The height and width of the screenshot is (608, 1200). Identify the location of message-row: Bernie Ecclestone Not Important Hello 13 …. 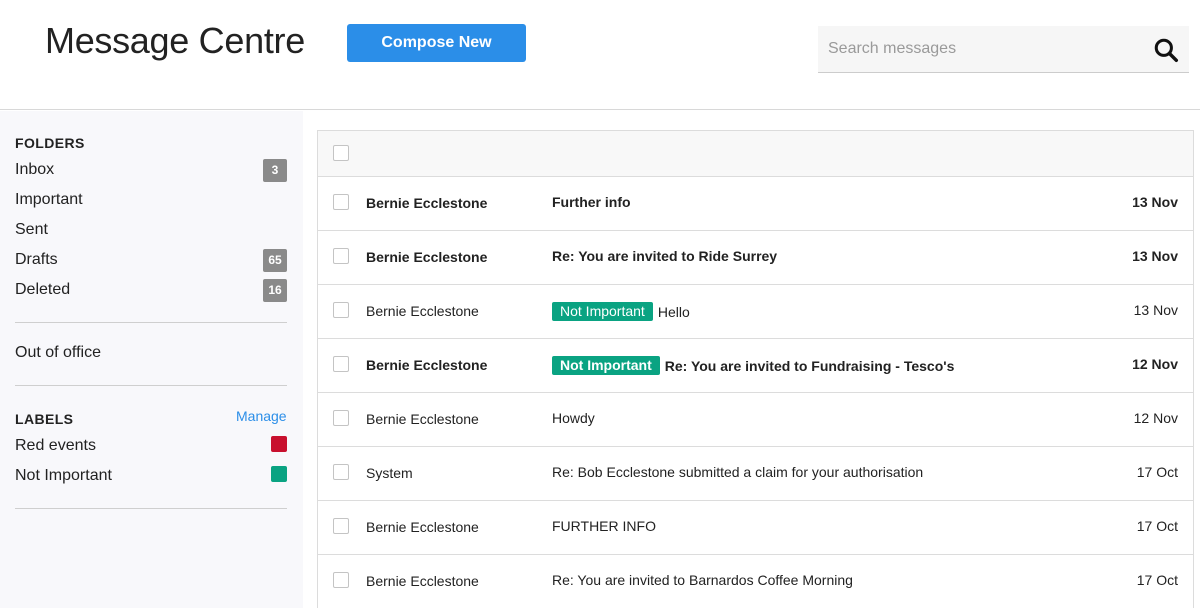
(755, 312).